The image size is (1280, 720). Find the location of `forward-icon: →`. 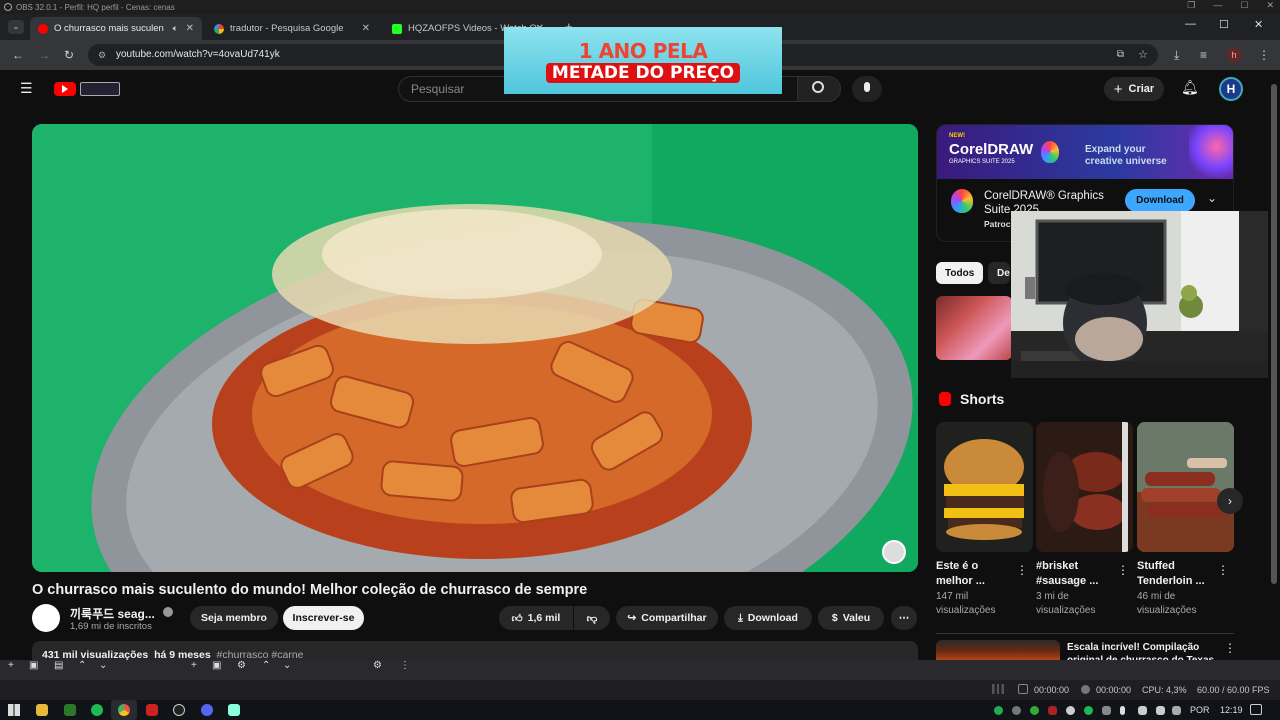

forward-icon: → is located at coordinates (44, 55).